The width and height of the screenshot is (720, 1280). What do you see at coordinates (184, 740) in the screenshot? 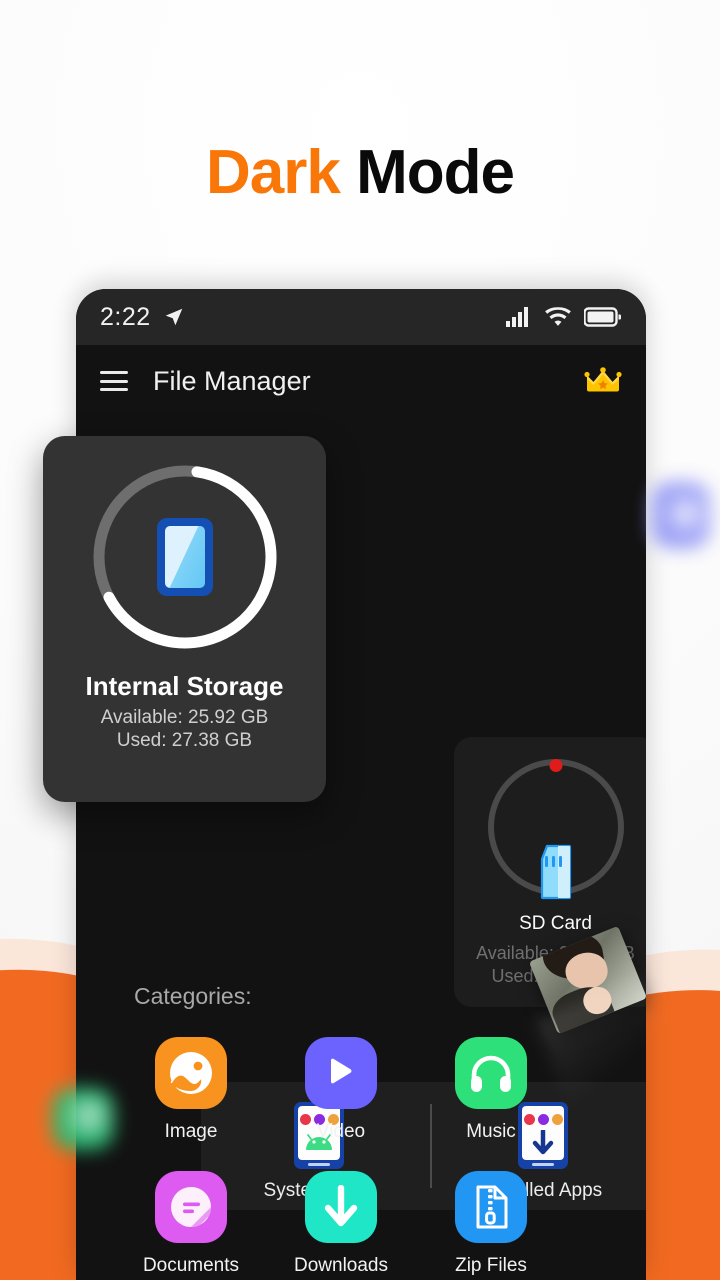
I see `internal-storage-used: Used: 27.38 GB` at bounding box center [184, 740].